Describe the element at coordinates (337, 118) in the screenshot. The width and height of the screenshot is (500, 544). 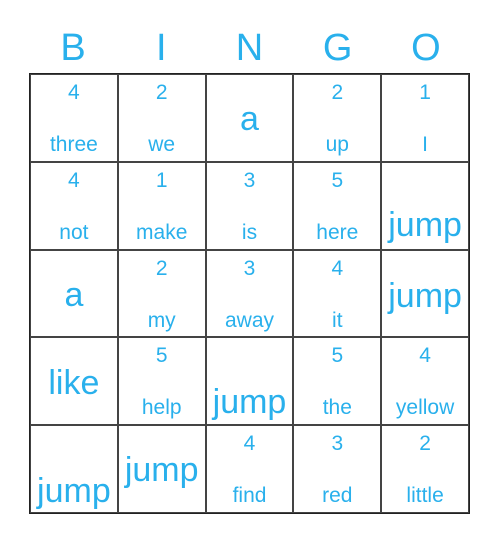
I see `bingo-cell: 2 up` at that location.